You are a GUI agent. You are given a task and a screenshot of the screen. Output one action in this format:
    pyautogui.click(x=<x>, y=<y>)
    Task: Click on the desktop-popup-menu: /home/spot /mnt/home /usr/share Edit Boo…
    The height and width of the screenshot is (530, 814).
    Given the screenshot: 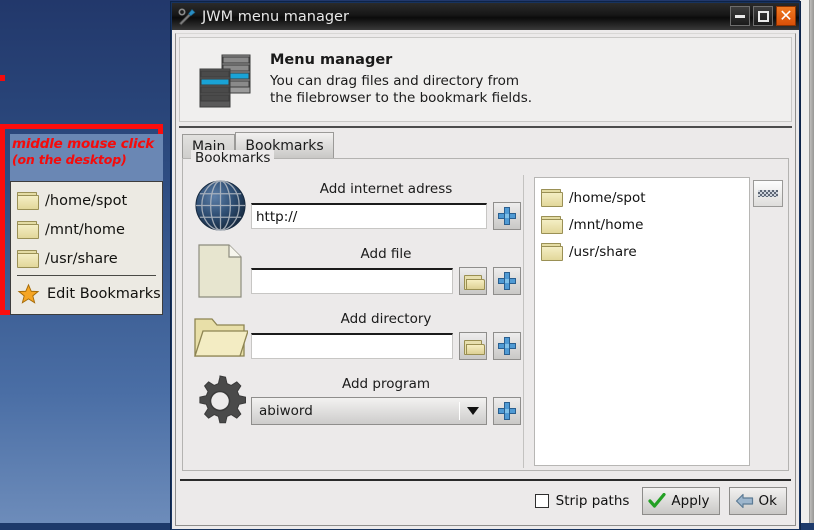 What is the action you would take?
    pyautogui.click(x=86, y=248)
    